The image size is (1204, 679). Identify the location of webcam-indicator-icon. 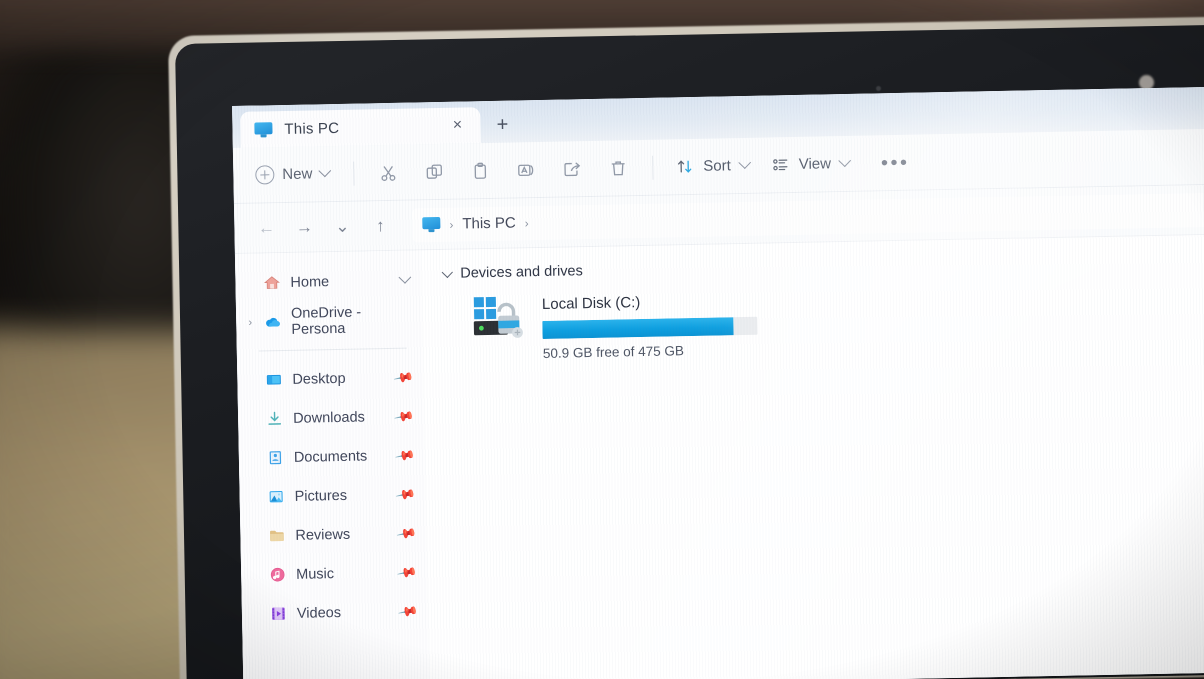
(878, 88).